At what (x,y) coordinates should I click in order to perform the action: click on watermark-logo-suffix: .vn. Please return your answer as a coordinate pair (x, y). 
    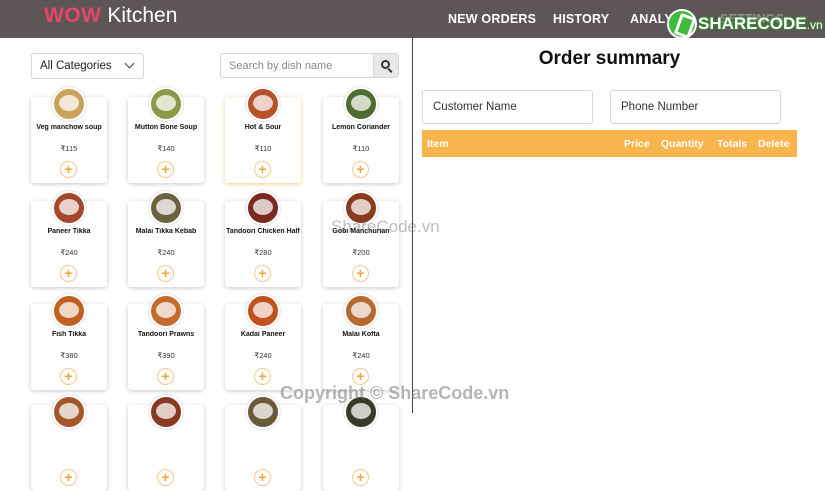
    Looking at the image, I should click on (814, 25).